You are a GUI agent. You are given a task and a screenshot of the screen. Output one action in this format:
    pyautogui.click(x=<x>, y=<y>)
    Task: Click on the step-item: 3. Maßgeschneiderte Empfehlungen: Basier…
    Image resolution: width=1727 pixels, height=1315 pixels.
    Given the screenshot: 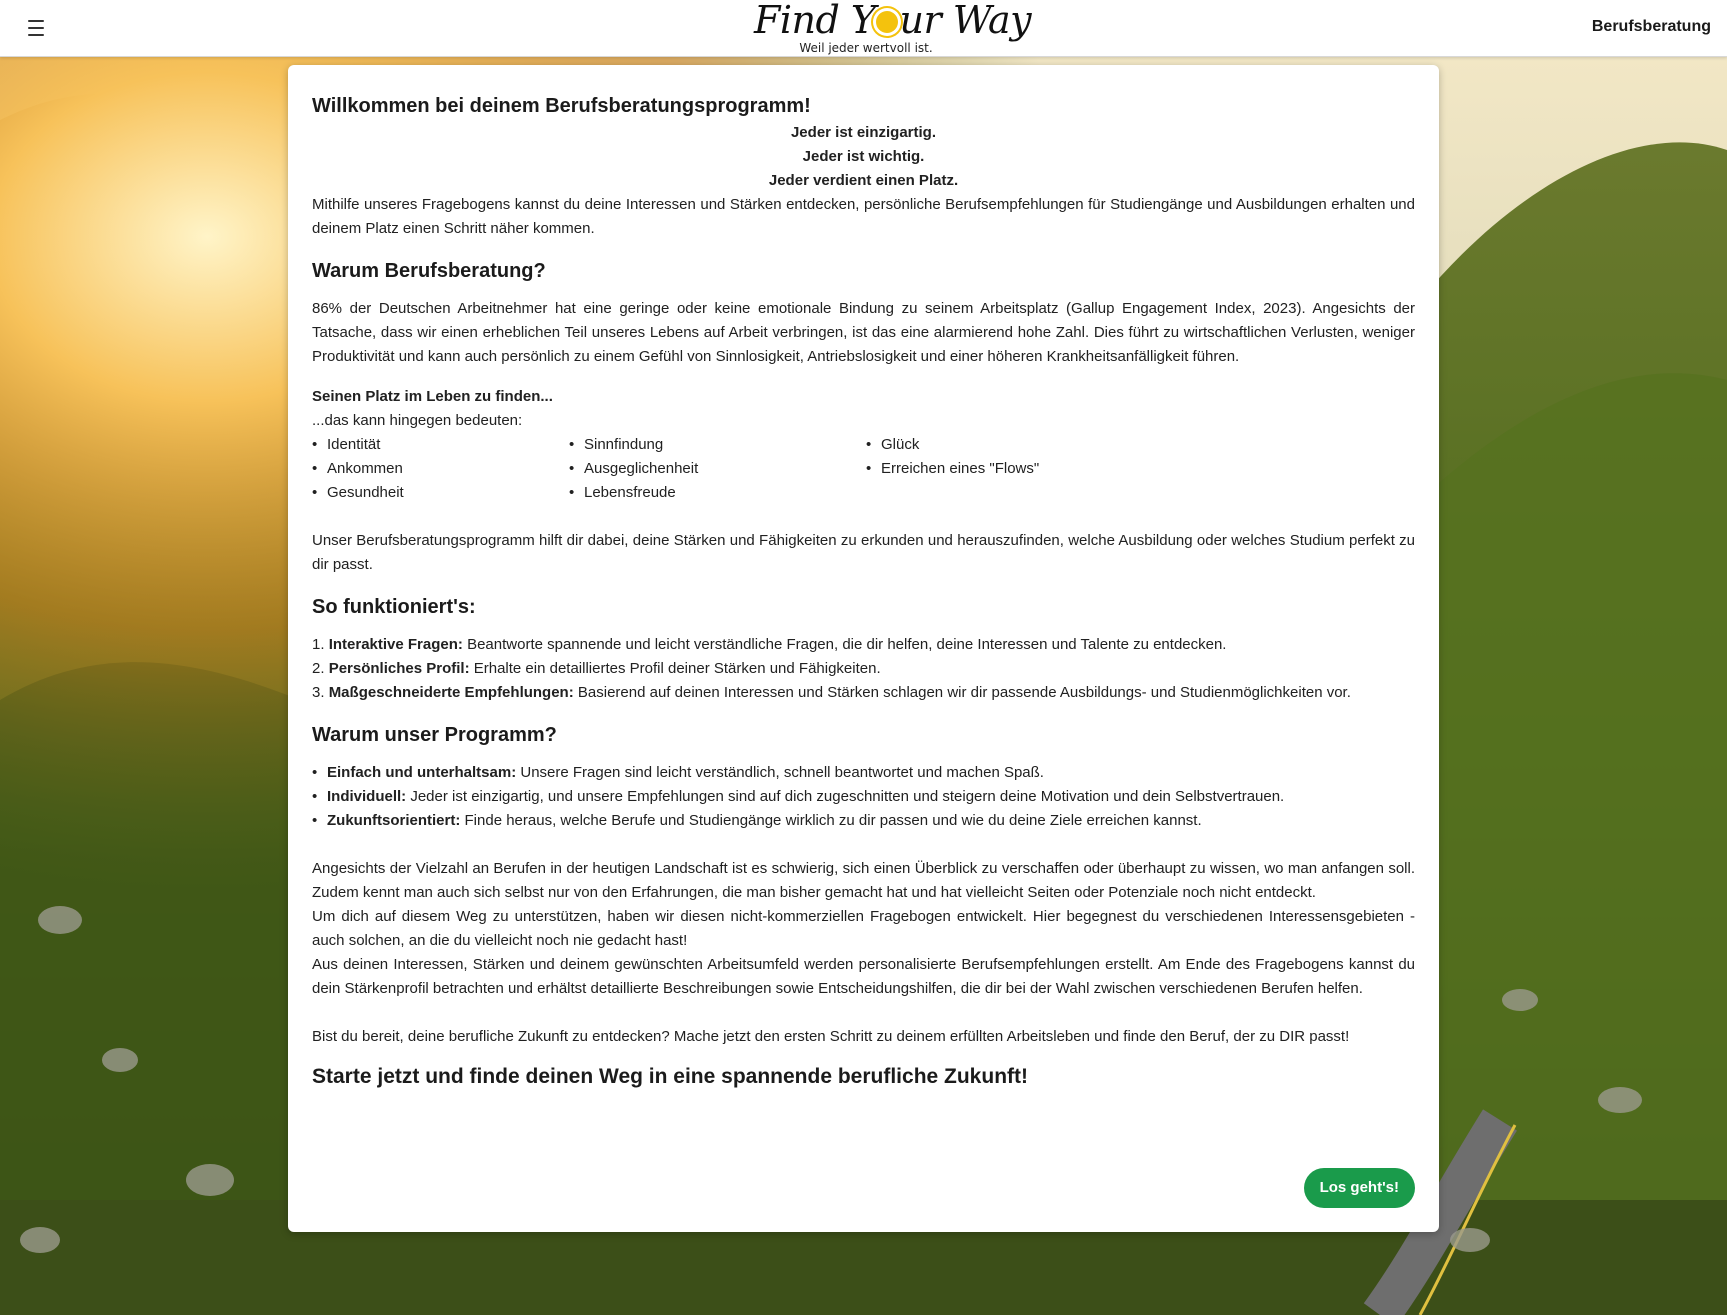 What is the action you would take?
    pyautogui.click(x=863, y=693)
    